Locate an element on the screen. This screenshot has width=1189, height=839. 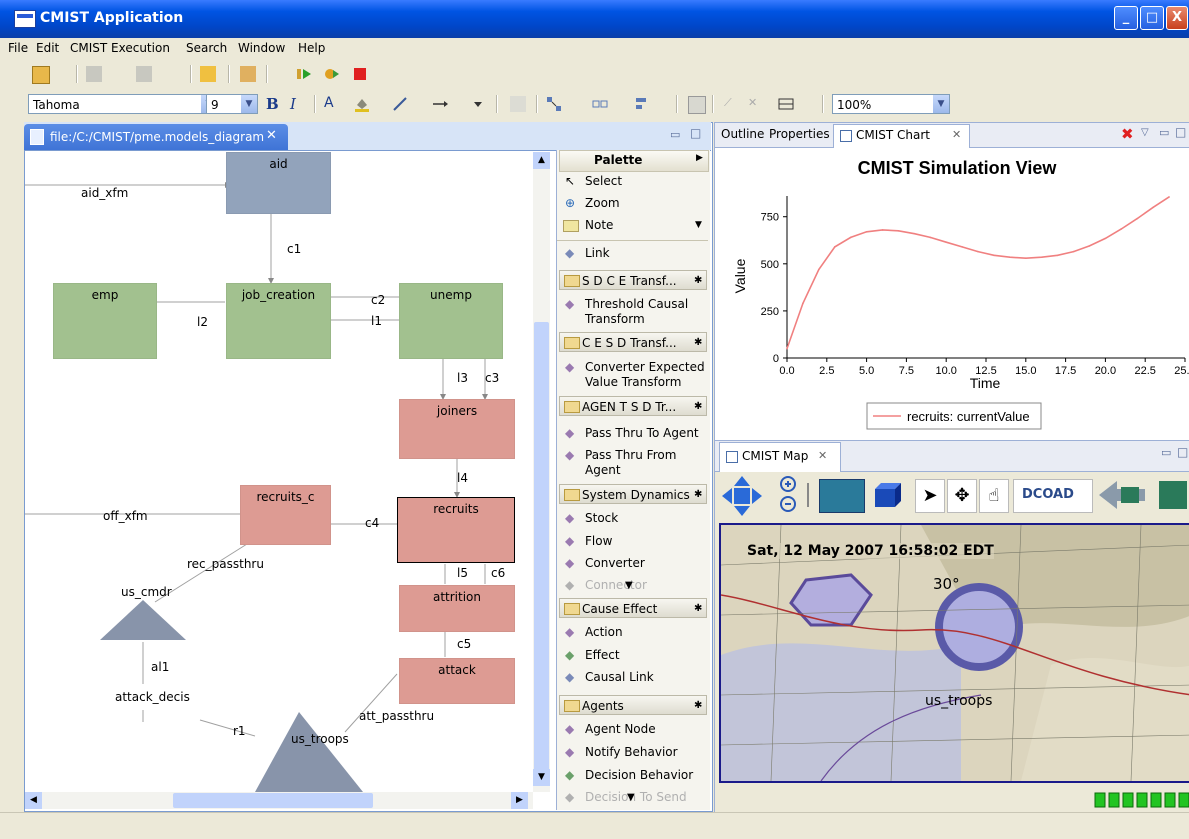
scroll-up-icon: ▲ is located at coordinates (541, 160).